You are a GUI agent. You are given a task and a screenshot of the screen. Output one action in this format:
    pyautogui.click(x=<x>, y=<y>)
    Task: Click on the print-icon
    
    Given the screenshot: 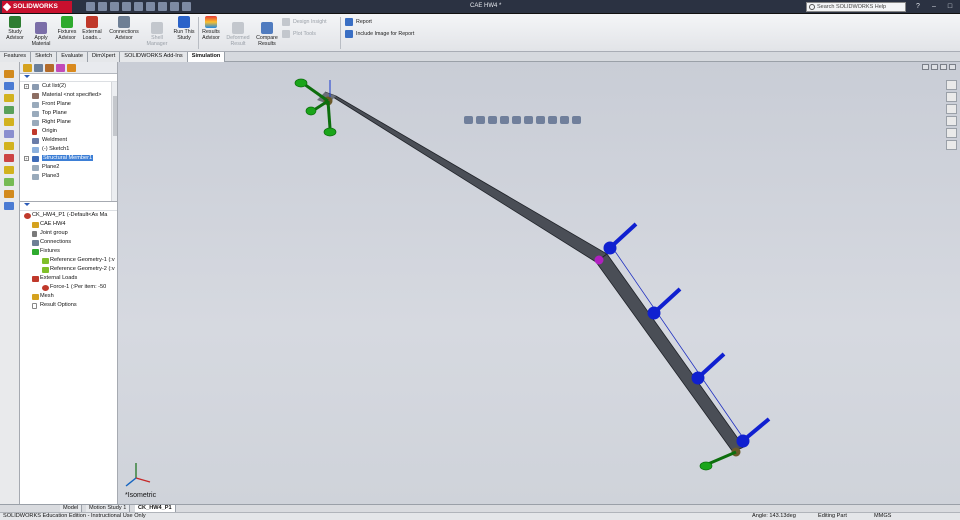 What is the action you would take?
    pyautogui.click(x=126, y=6)
    